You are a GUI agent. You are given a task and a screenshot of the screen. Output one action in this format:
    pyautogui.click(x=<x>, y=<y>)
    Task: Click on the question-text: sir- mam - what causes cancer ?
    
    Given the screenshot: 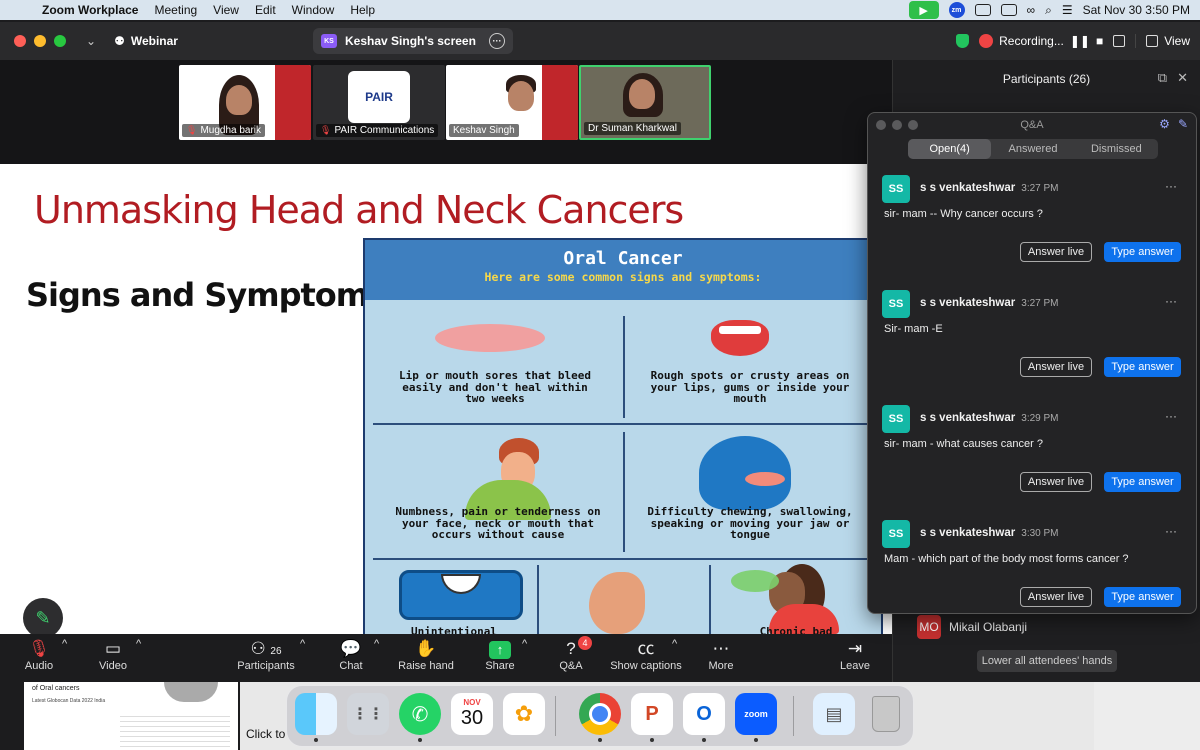 What is the action you would take?
    pyautogui.click(x=963, y=444)
    